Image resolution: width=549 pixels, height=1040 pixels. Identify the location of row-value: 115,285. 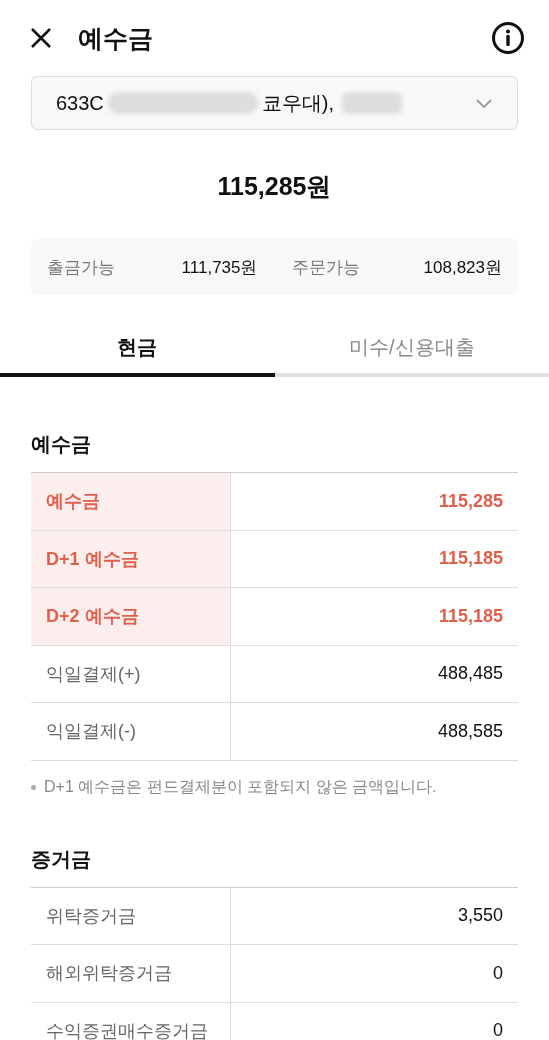
(470, 501).